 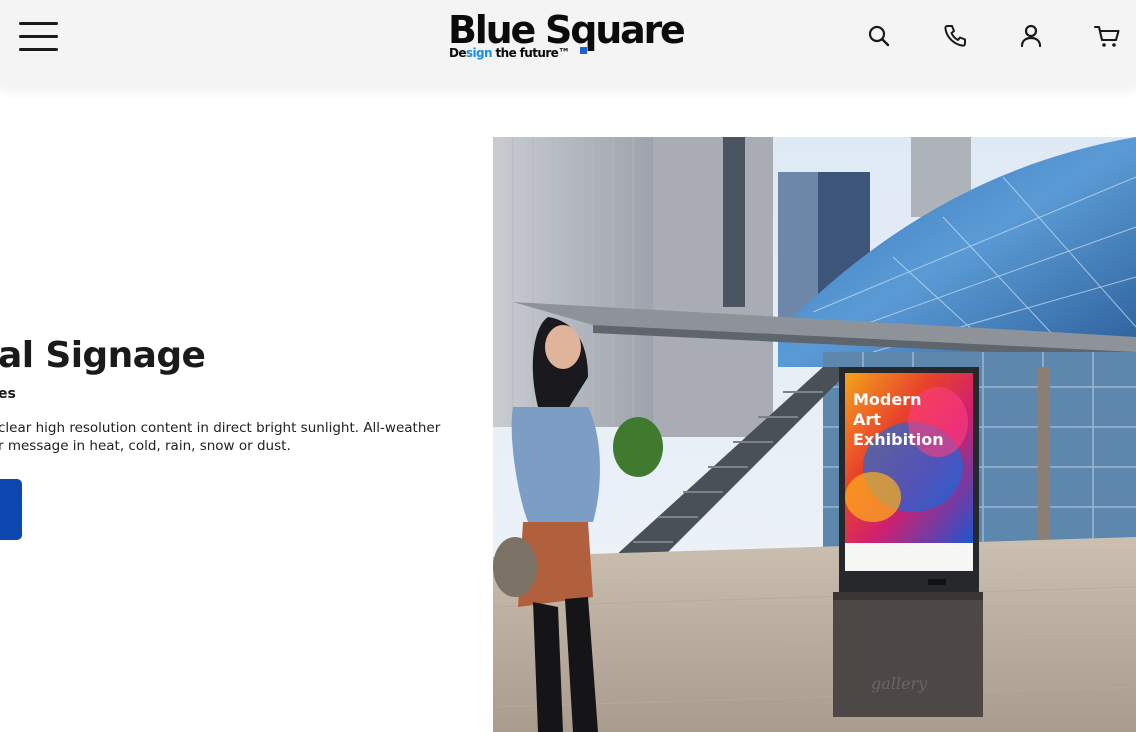 I want to click on kiosk-gallery-label: gallery, so click(x=899, y=683).